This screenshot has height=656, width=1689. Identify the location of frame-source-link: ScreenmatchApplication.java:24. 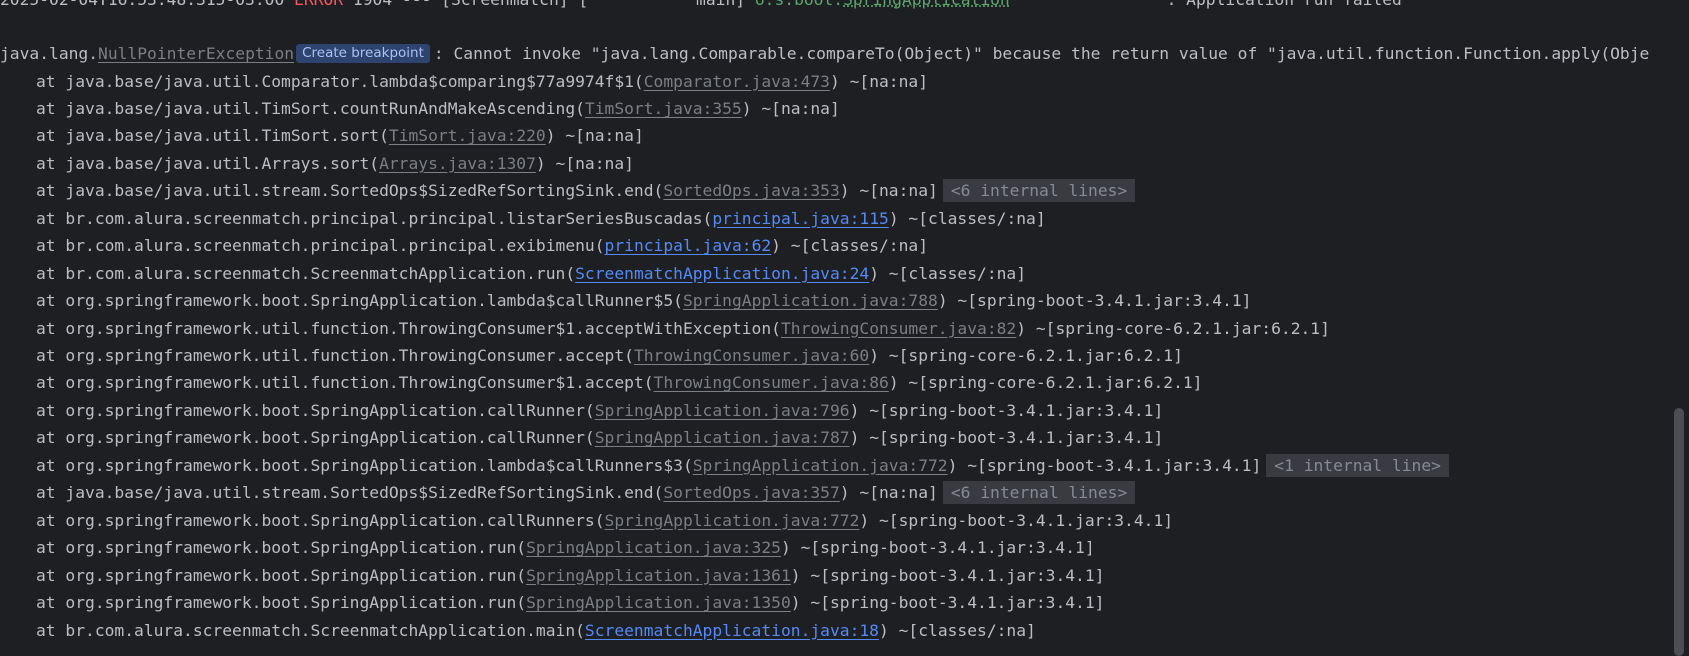
(722, 273).